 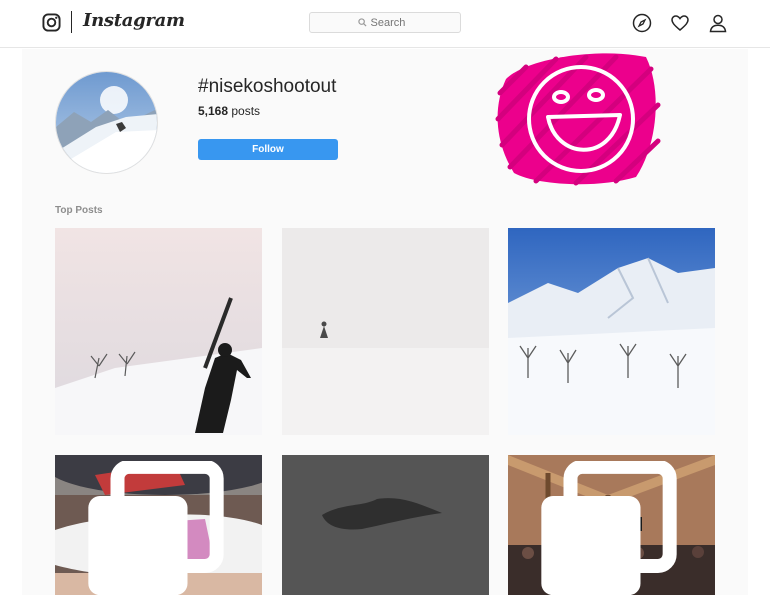 What do you see at coordinates (642, 23) in the screenshot?
I see `compass-icon` at bounding box center [642, 23].